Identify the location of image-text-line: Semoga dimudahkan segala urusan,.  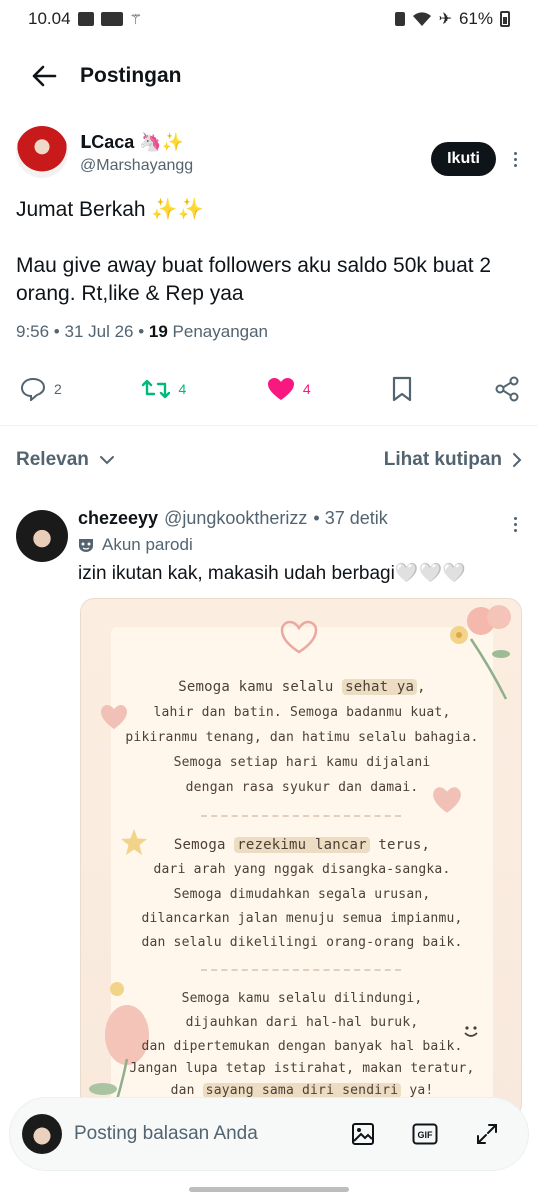
(302, 894).